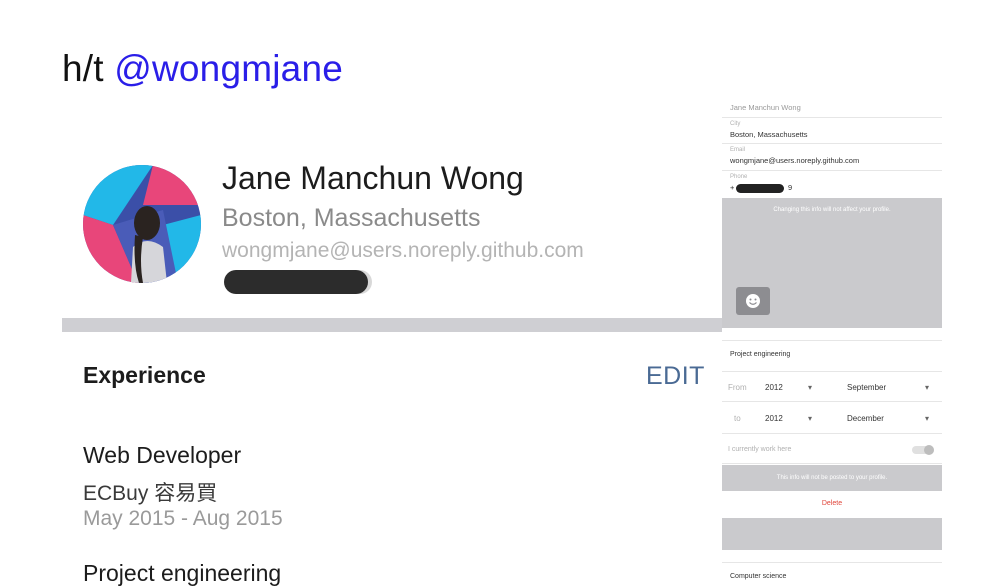 The height and width of the screenshot is (587, 990). I want to click on redacted-phone-bar, so click(296, 282).